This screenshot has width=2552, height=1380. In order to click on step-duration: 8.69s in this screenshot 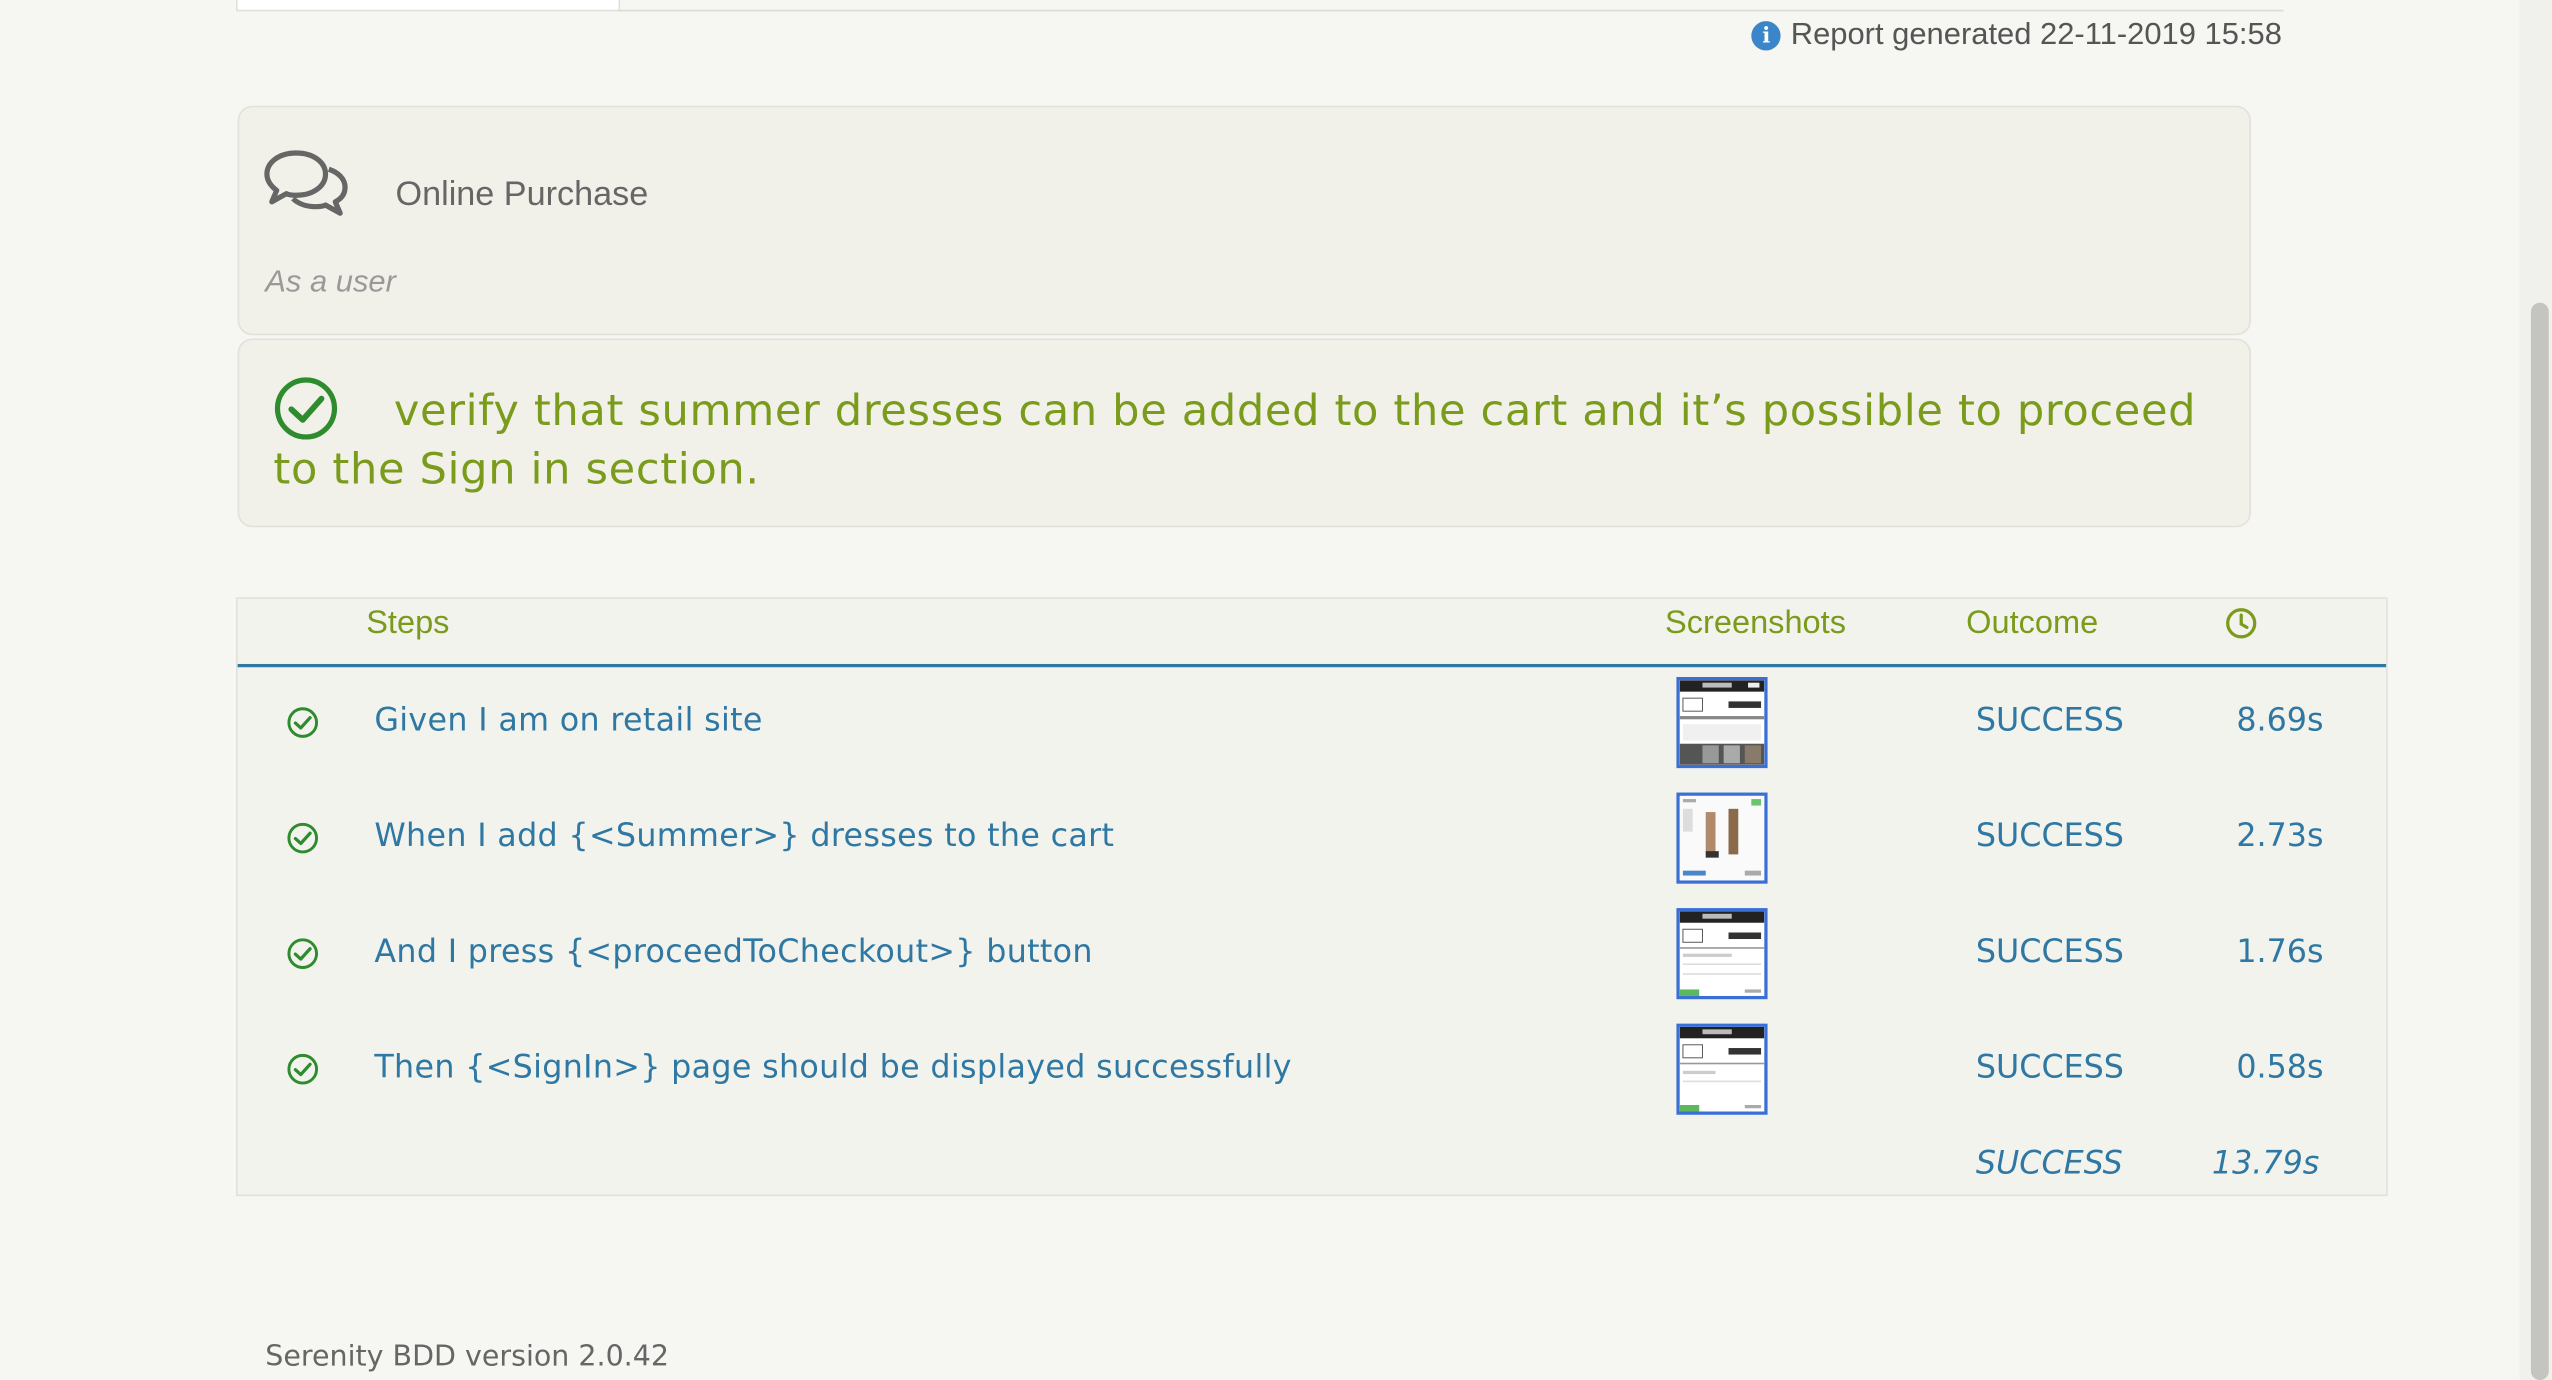, I will do `click(2280, 720)`.